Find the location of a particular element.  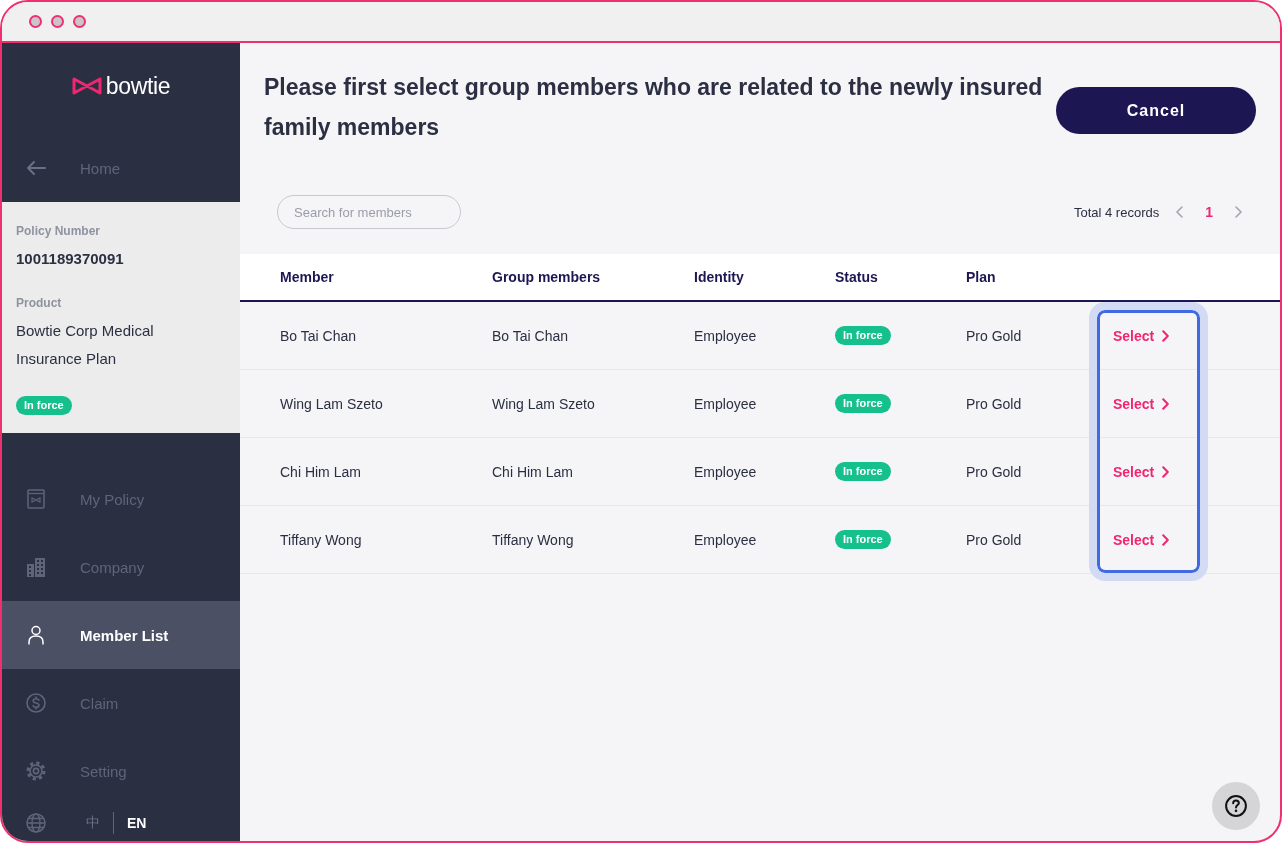

document-icon is located at coordinates (36, 499).